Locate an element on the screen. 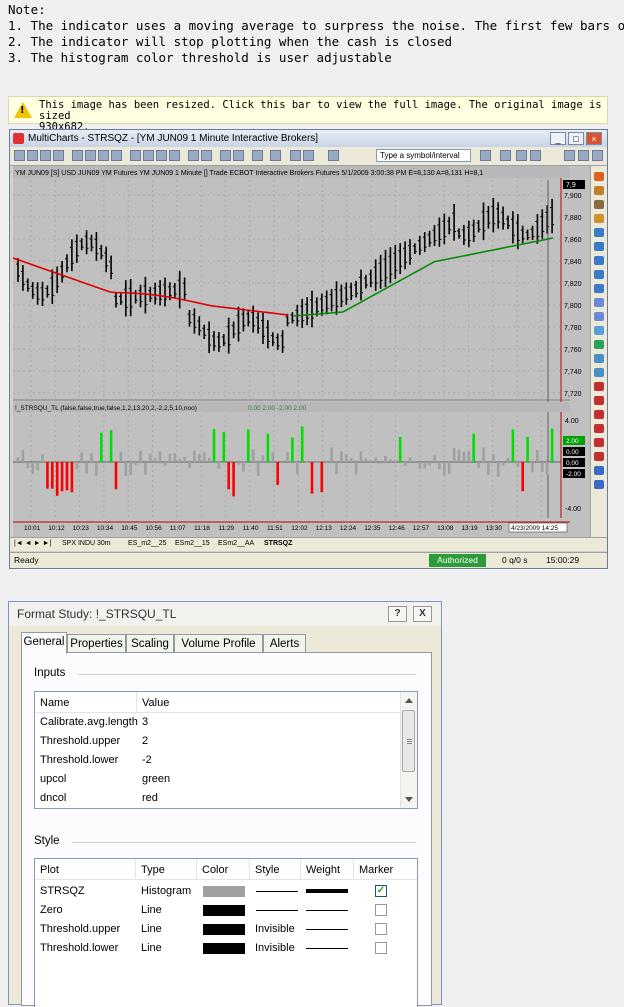  window-icon is located at coordinates (148, 155).